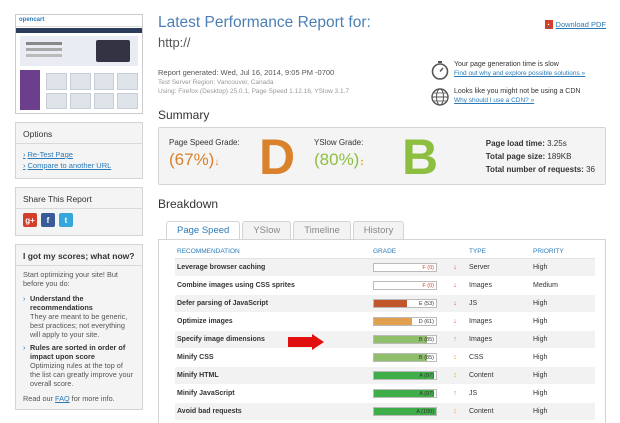 The image size is (620, 423). Describe the element at coordinates (273, 267) in the screenshot. I see `recommendation-cell: Leverage browser caching` at that location.